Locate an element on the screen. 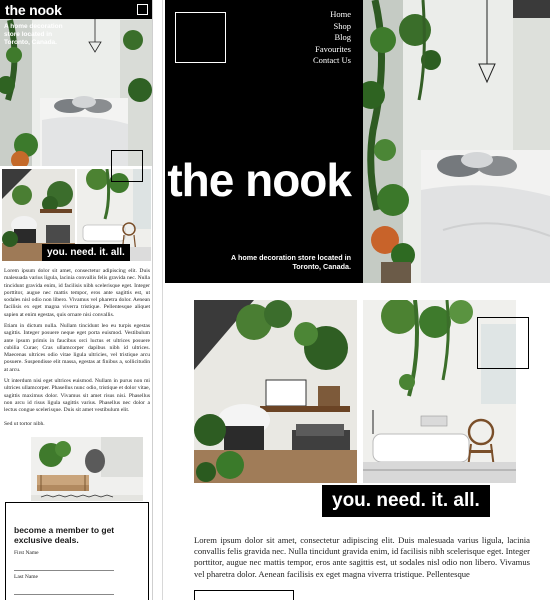  mobile-slogan-banner: you. need. it. all. is located at coordinates (86, 252).